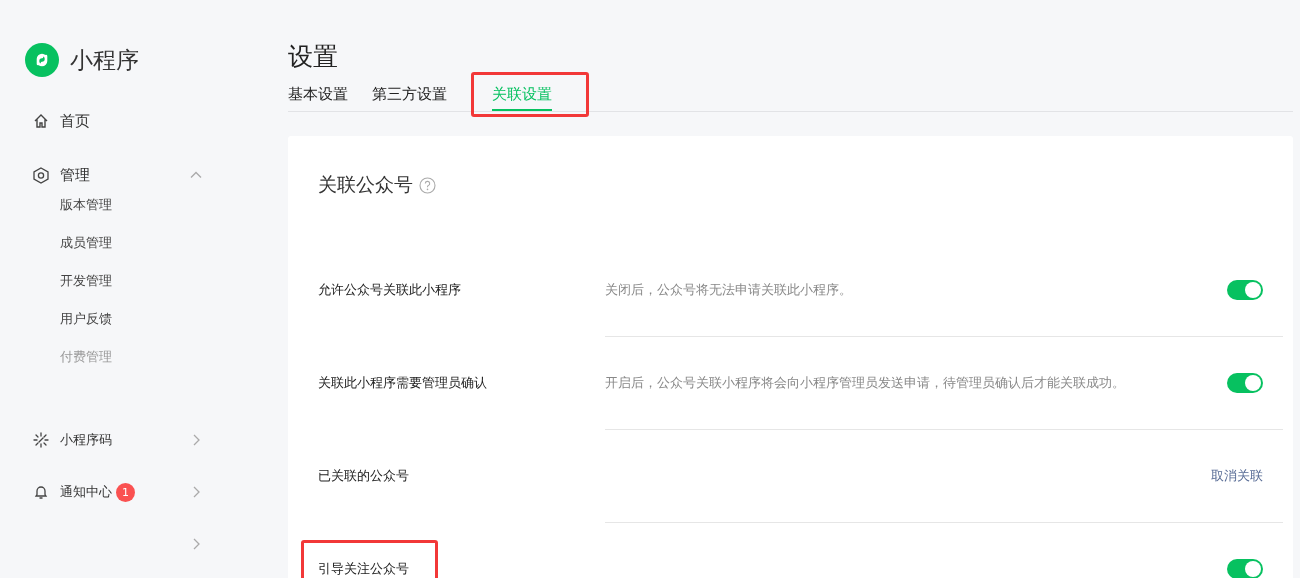 The image size is (1300, 578). I want to click on unlink-link: 取消关联, so click(1237, 476).